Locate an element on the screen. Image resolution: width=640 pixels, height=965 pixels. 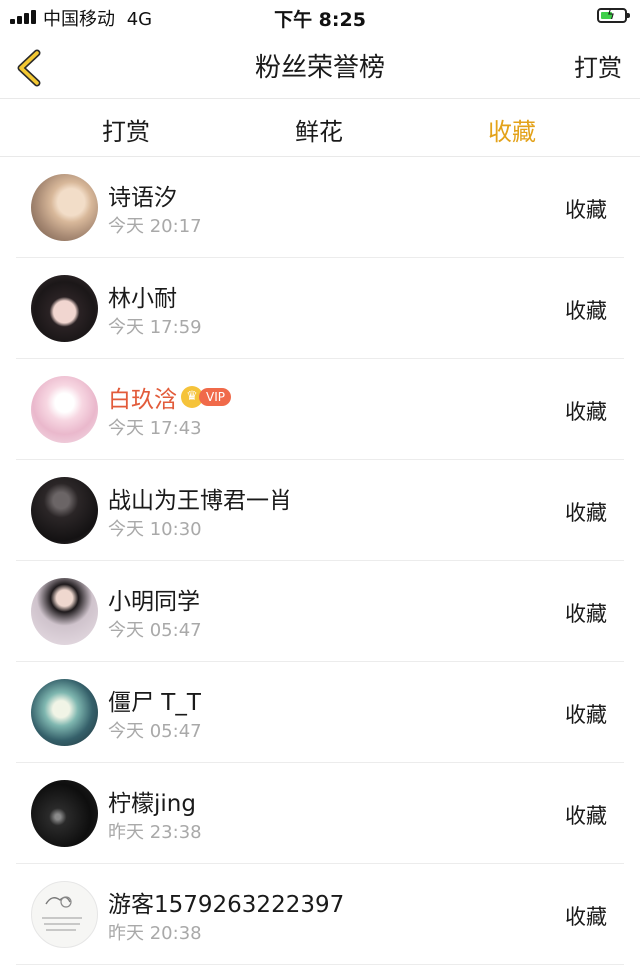
reward-button: 打赏 is located at coordinates (598, 65).